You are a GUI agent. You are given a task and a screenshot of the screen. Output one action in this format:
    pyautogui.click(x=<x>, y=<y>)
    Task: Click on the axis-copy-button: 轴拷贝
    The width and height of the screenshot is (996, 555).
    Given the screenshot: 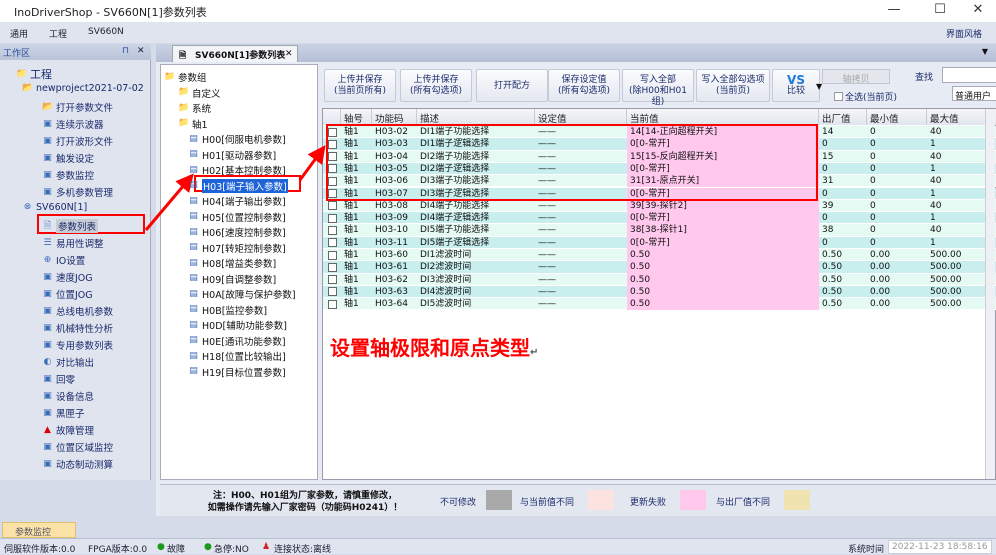 What is the action you would take?
    pyautogui.click(x=856, y=77)
    